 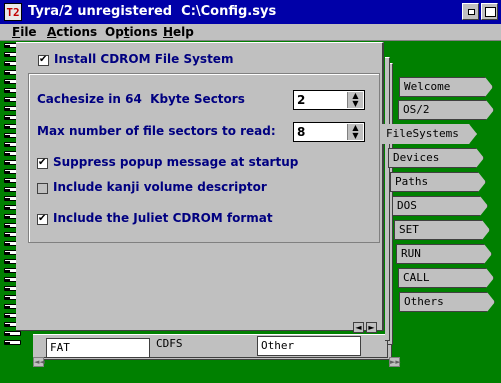 What do you see at coordinates (387, 199) in the screenshot?
I see `page-edge` at bounding box center [387, 199].